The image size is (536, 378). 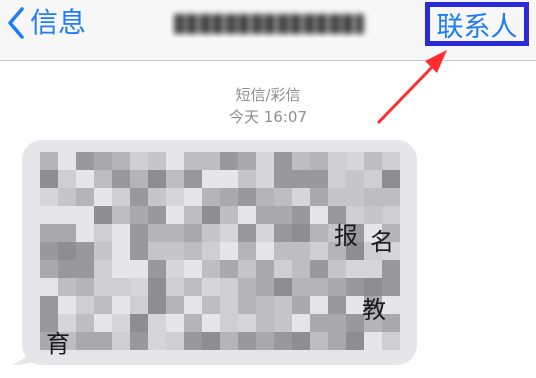 What do you see at coordinates (382, 242) in the screenshot?
I see `text-fragment: 名` at bounding box center [382, 242].